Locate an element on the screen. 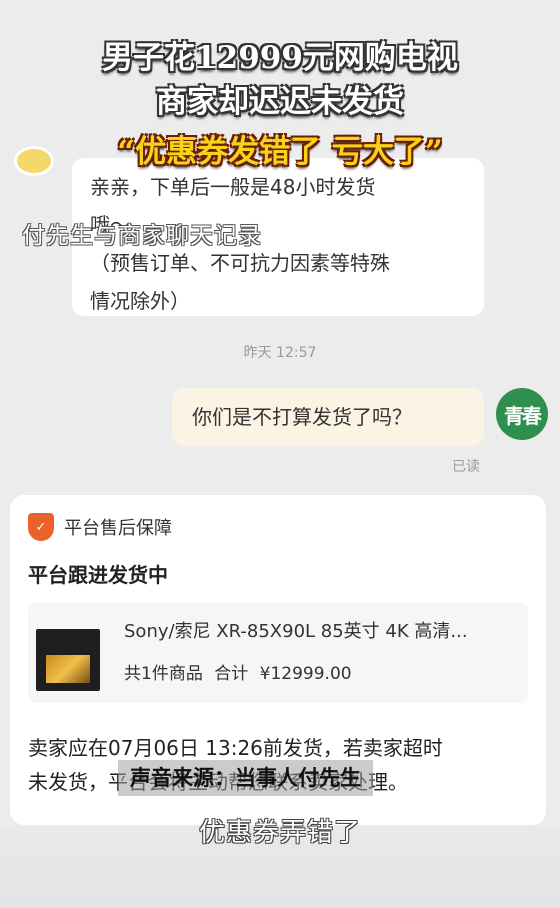  headline-quote: “优惠券发错了 亏大了” is located at coordinates (280, 152).